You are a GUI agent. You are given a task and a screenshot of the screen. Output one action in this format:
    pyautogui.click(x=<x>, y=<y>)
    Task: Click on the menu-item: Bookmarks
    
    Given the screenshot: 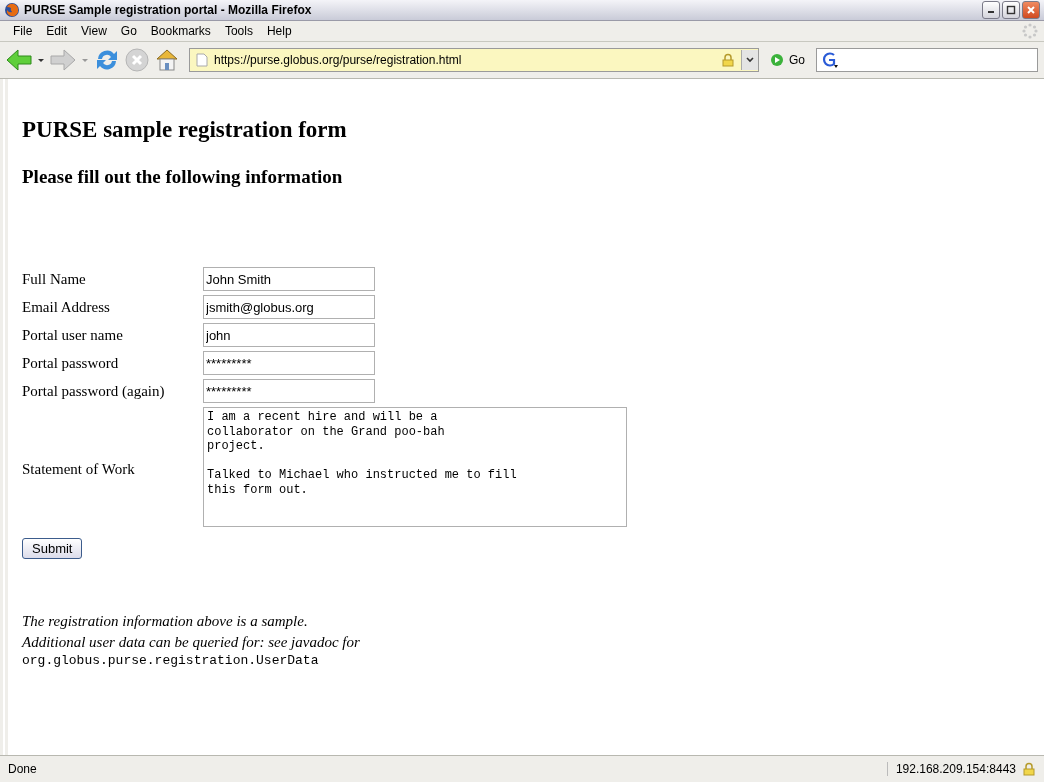 What is the action you would take?
    pyautogui.click(x=180, y=31)
    